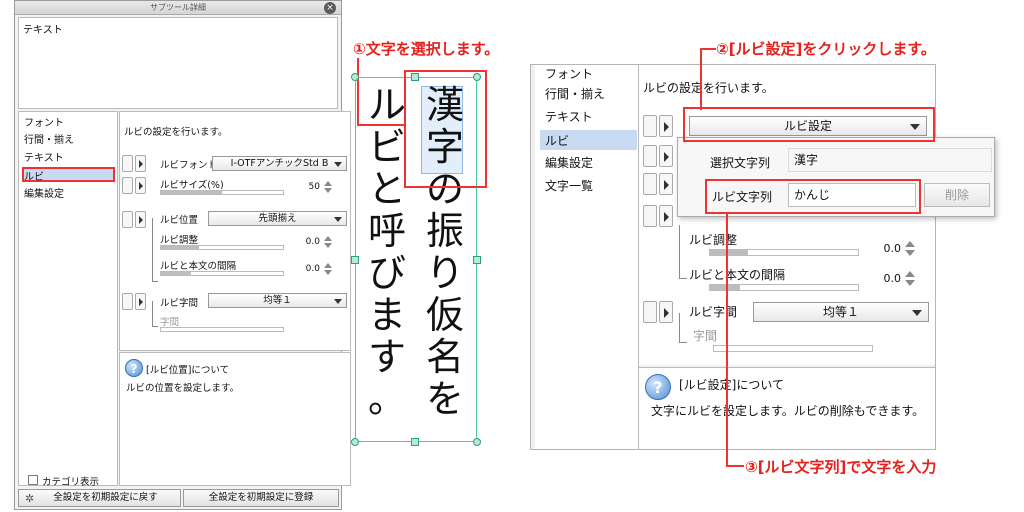 Image resolution: width=1024 pixels, height=512 pixels. Describe the element at coordinates (43, 30) in the screenshot. I see `preview-label: テキスト` at that location.